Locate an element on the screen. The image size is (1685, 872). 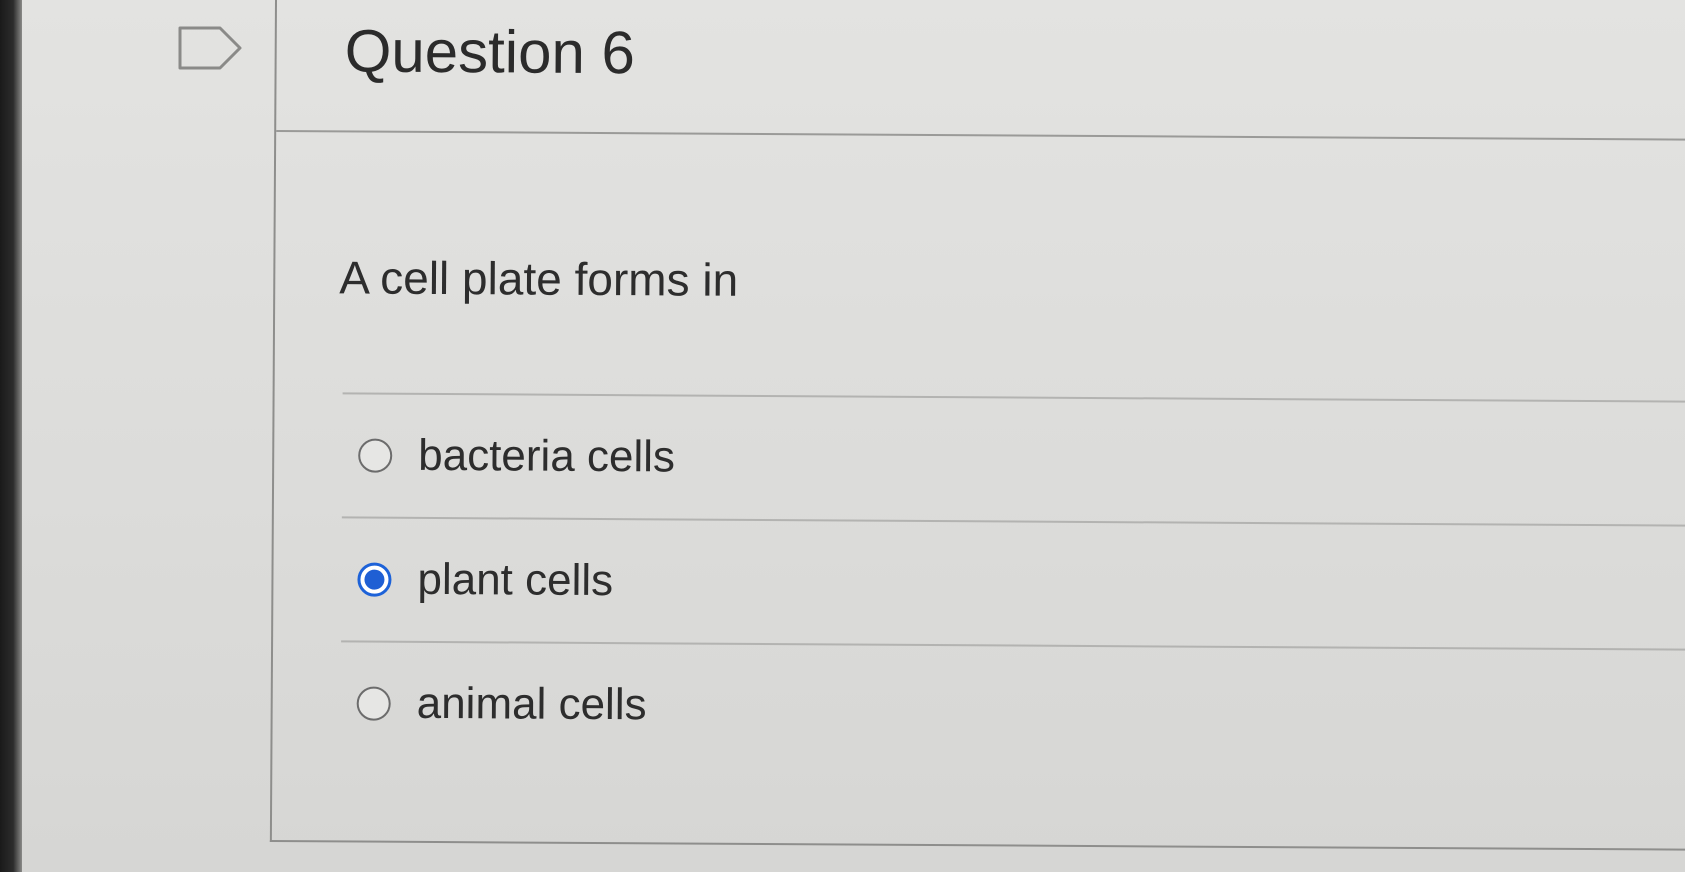
question-title: Question 6 is located at coordinates (490, 52).